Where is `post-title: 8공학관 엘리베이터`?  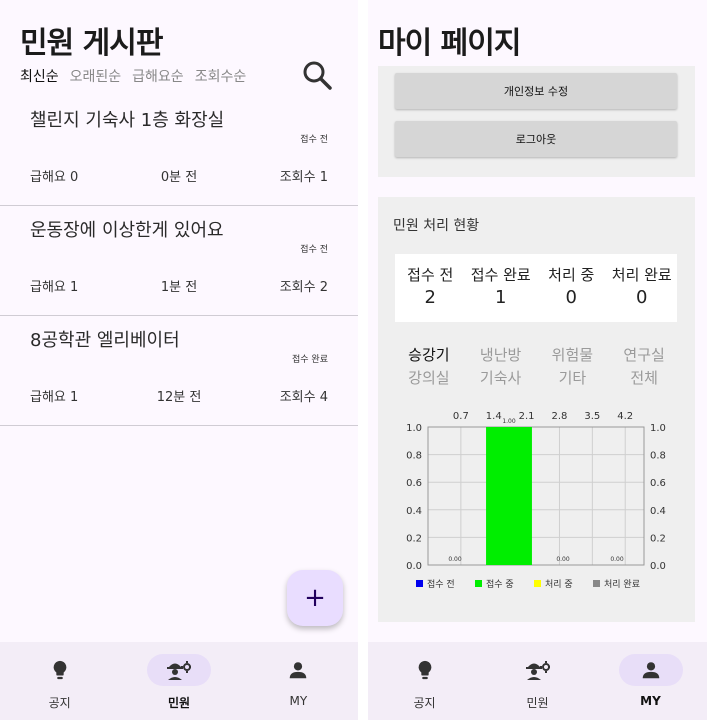 post-title: 8공학관 엘리베이터 is located at coordinates (105, 340).